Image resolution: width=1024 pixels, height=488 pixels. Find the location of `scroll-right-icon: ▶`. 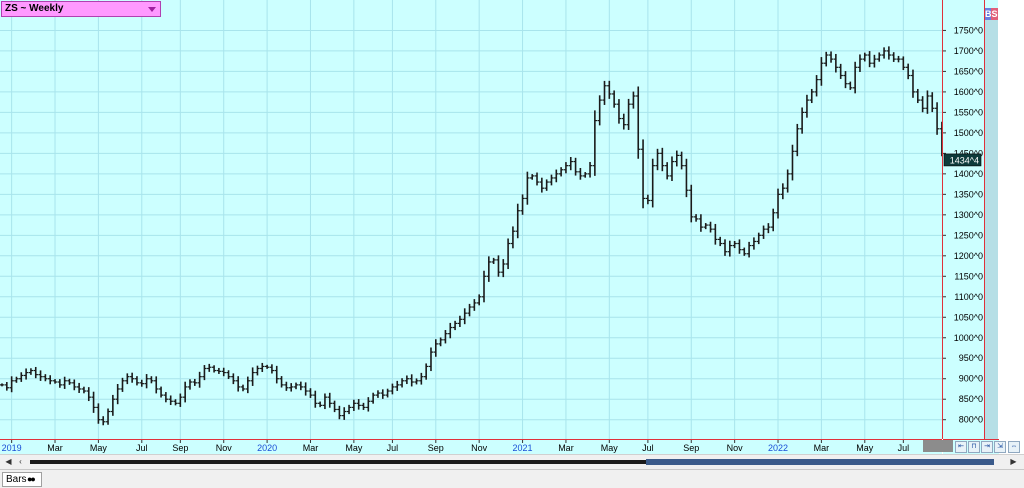

scroll-right-icon: ▶ is located at coordinates (1013, 462).